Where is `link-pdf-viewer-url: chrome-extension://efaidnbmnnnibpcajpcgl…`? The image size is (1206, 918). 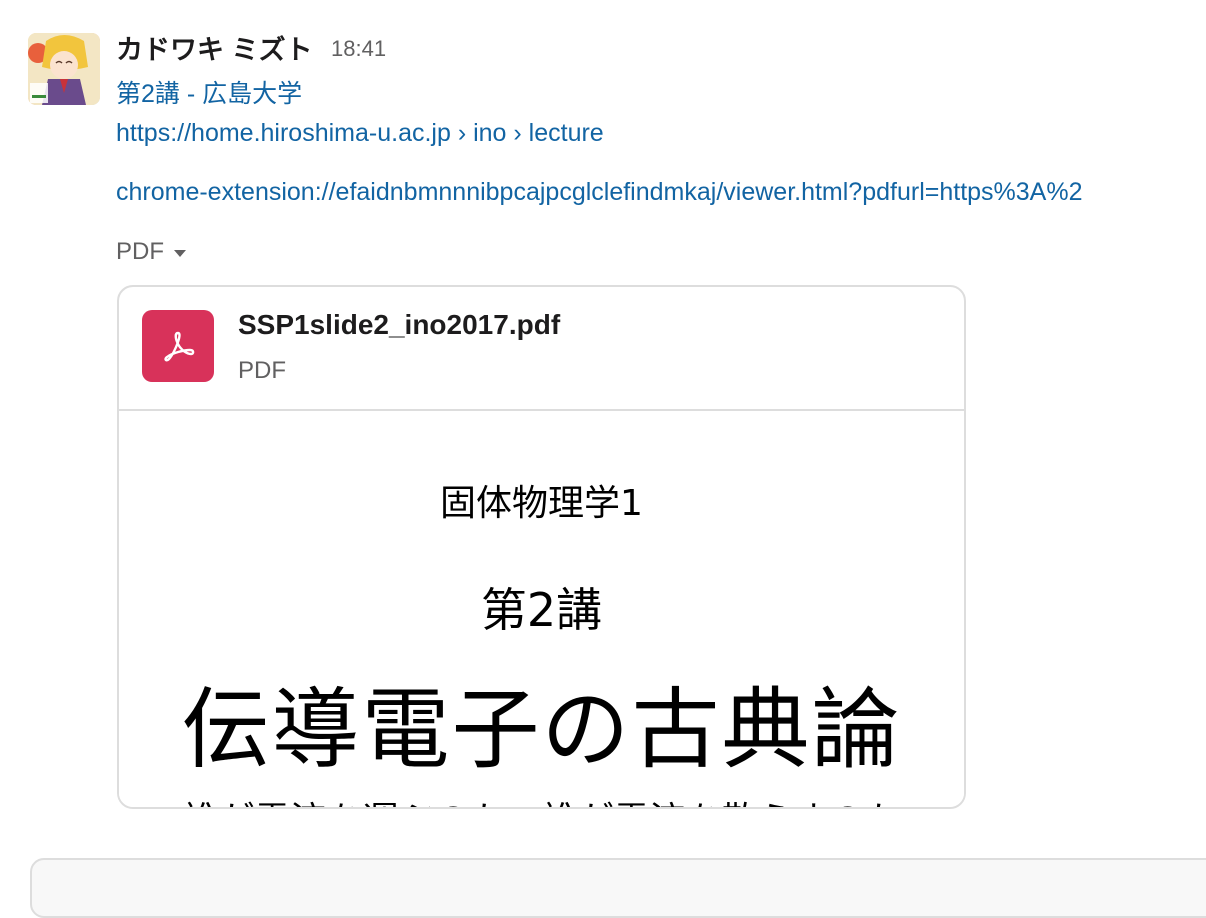
link-pdf-viewer-url: chrome-extension://efaidnbmnnnibpcajpcgl… is located at coordinates (599, 192).